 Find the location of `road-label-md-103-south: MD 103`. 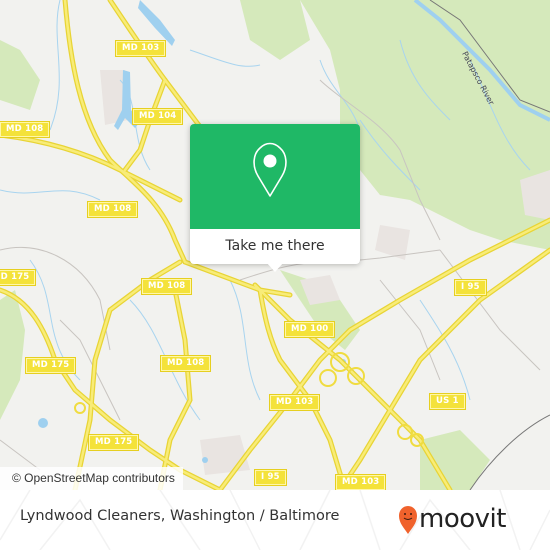

road-label-md-103-south: MD 103 is located at coordinates (361, 482).